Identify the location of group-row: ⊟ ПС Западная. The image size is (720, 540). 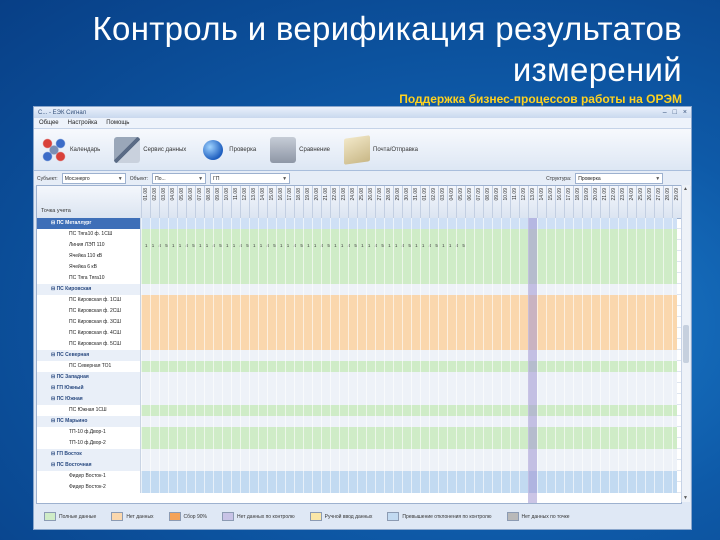
(359, 377).